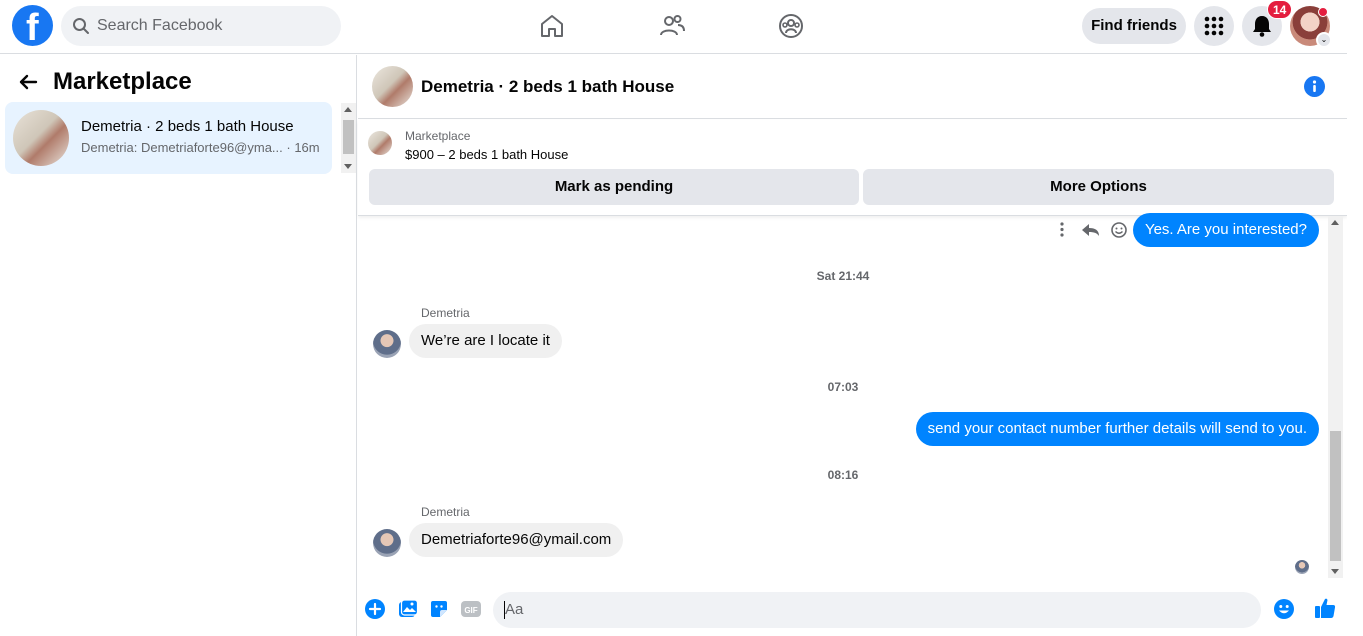 The height and width of the screenshot is (636, 1363). Describe the element at coordinates (1355, 318) in the screenshot. I see `page-scrollbar` at that location.